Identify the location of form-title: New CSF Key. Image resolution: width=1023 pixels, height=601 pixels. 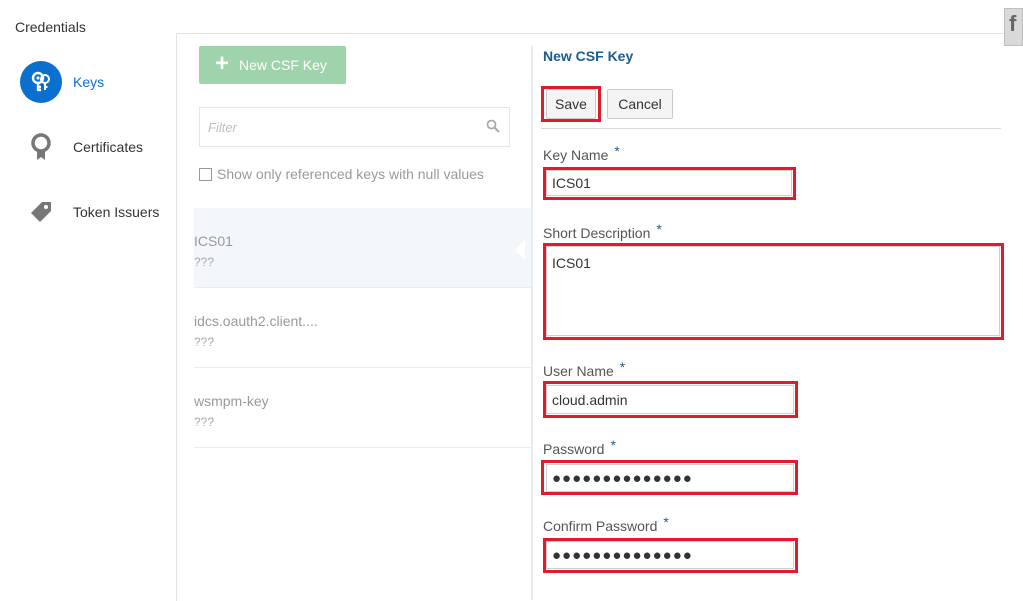
(588, 56).